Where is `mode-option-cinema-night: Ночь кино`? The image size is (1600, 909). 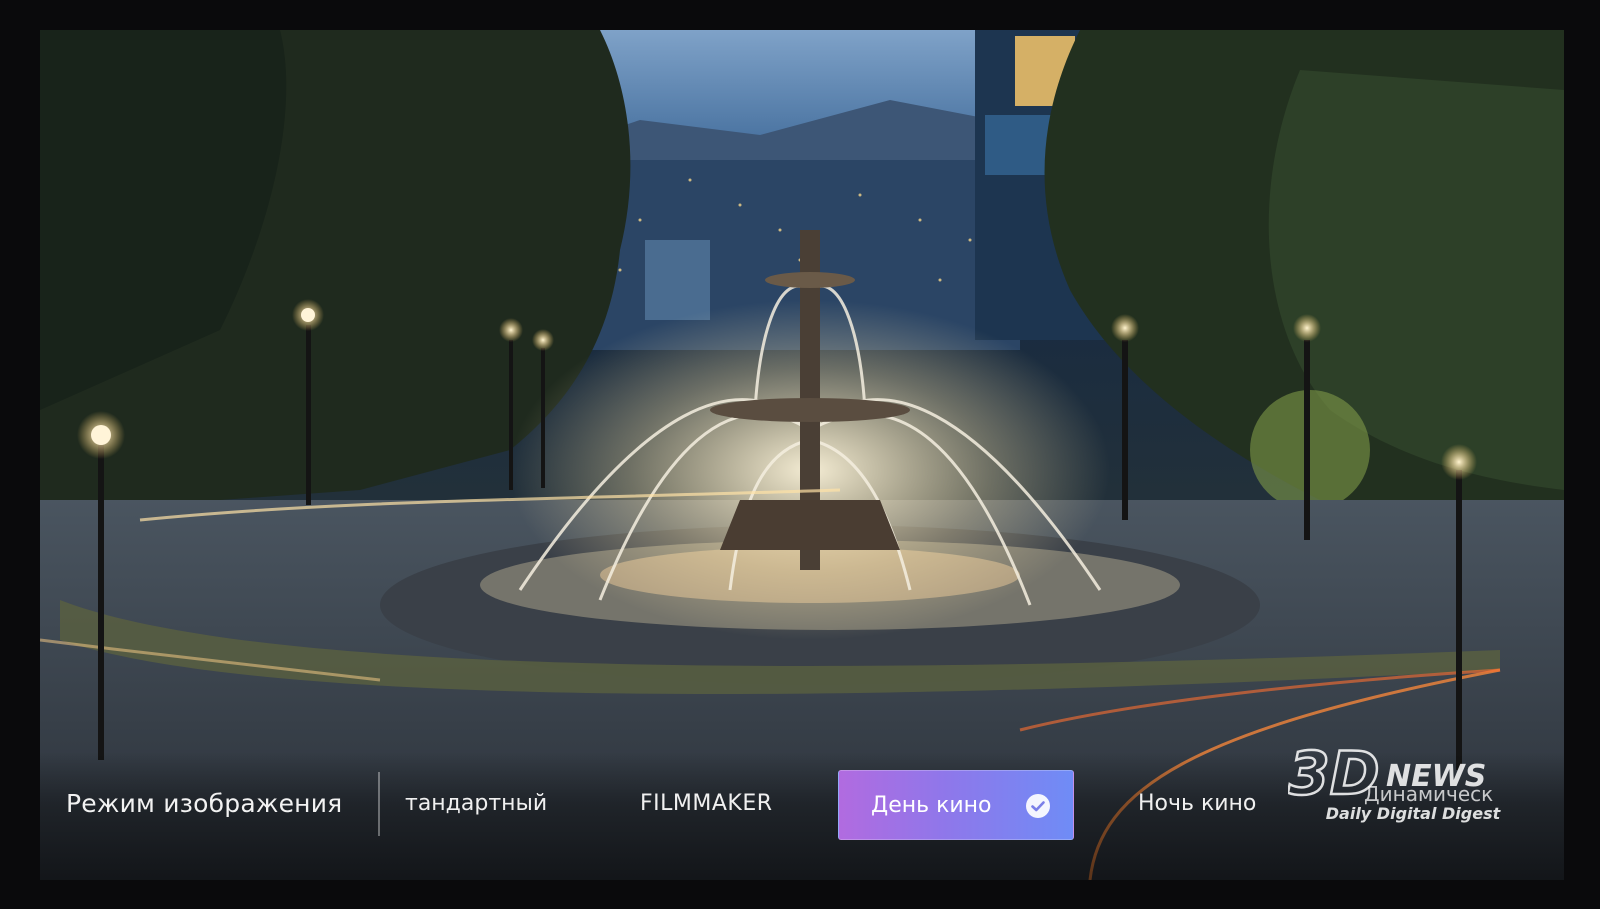 mode-option-cinema-night: Ночь кино is located at coordinates (1197, 804).